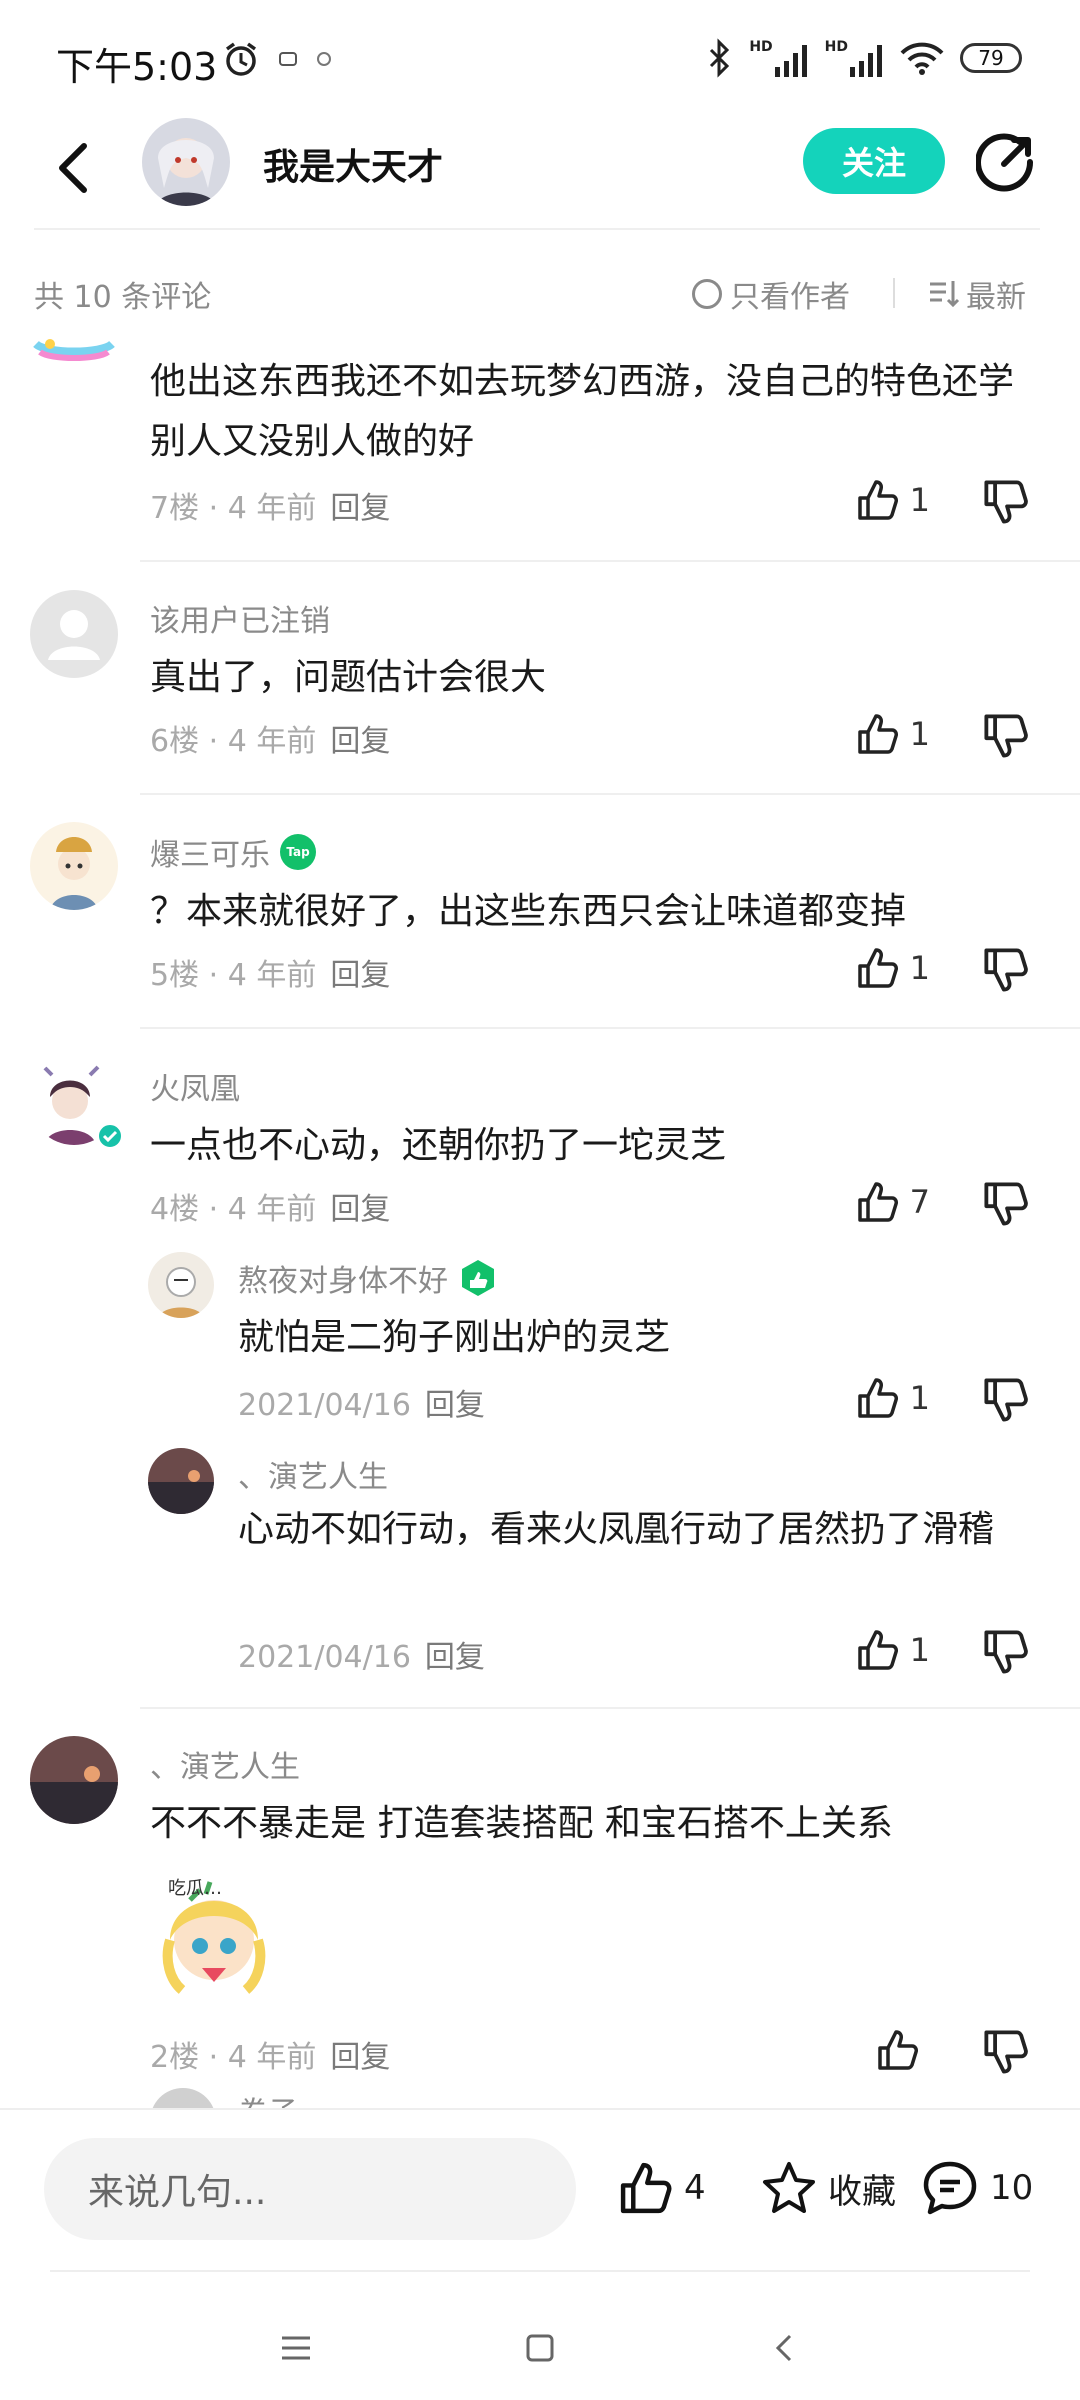 The image size is (1080, 2400). Describe the element at coordinates (137, 67) in the screenshot. I see `status-time: 下午5:03` at that location.